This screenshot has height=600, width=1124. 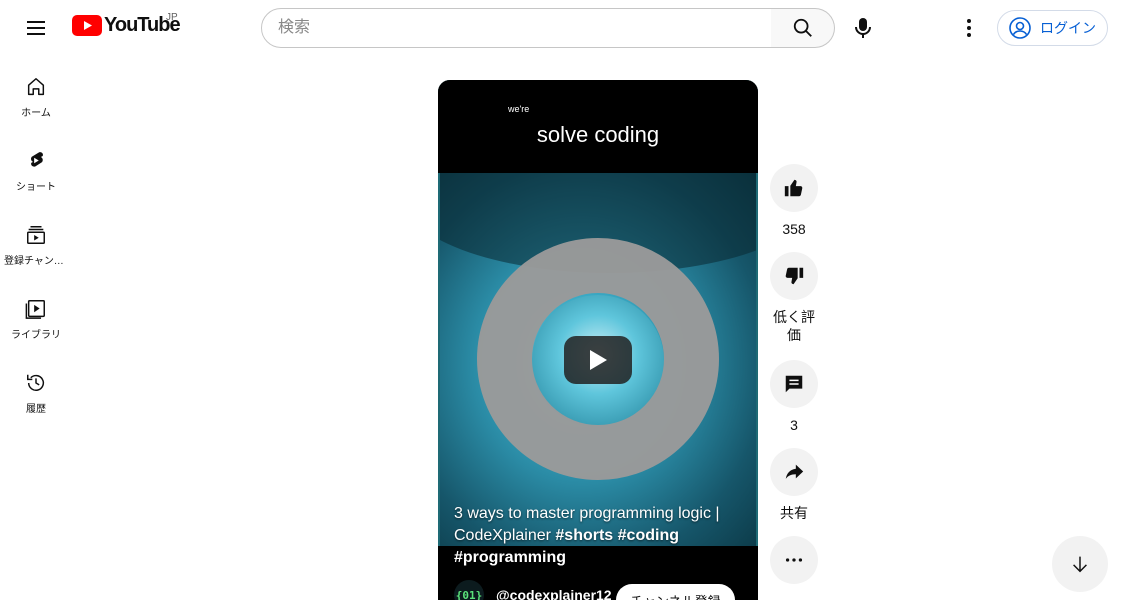 I want to click on region-label: JP, so click(x=172, y=17).